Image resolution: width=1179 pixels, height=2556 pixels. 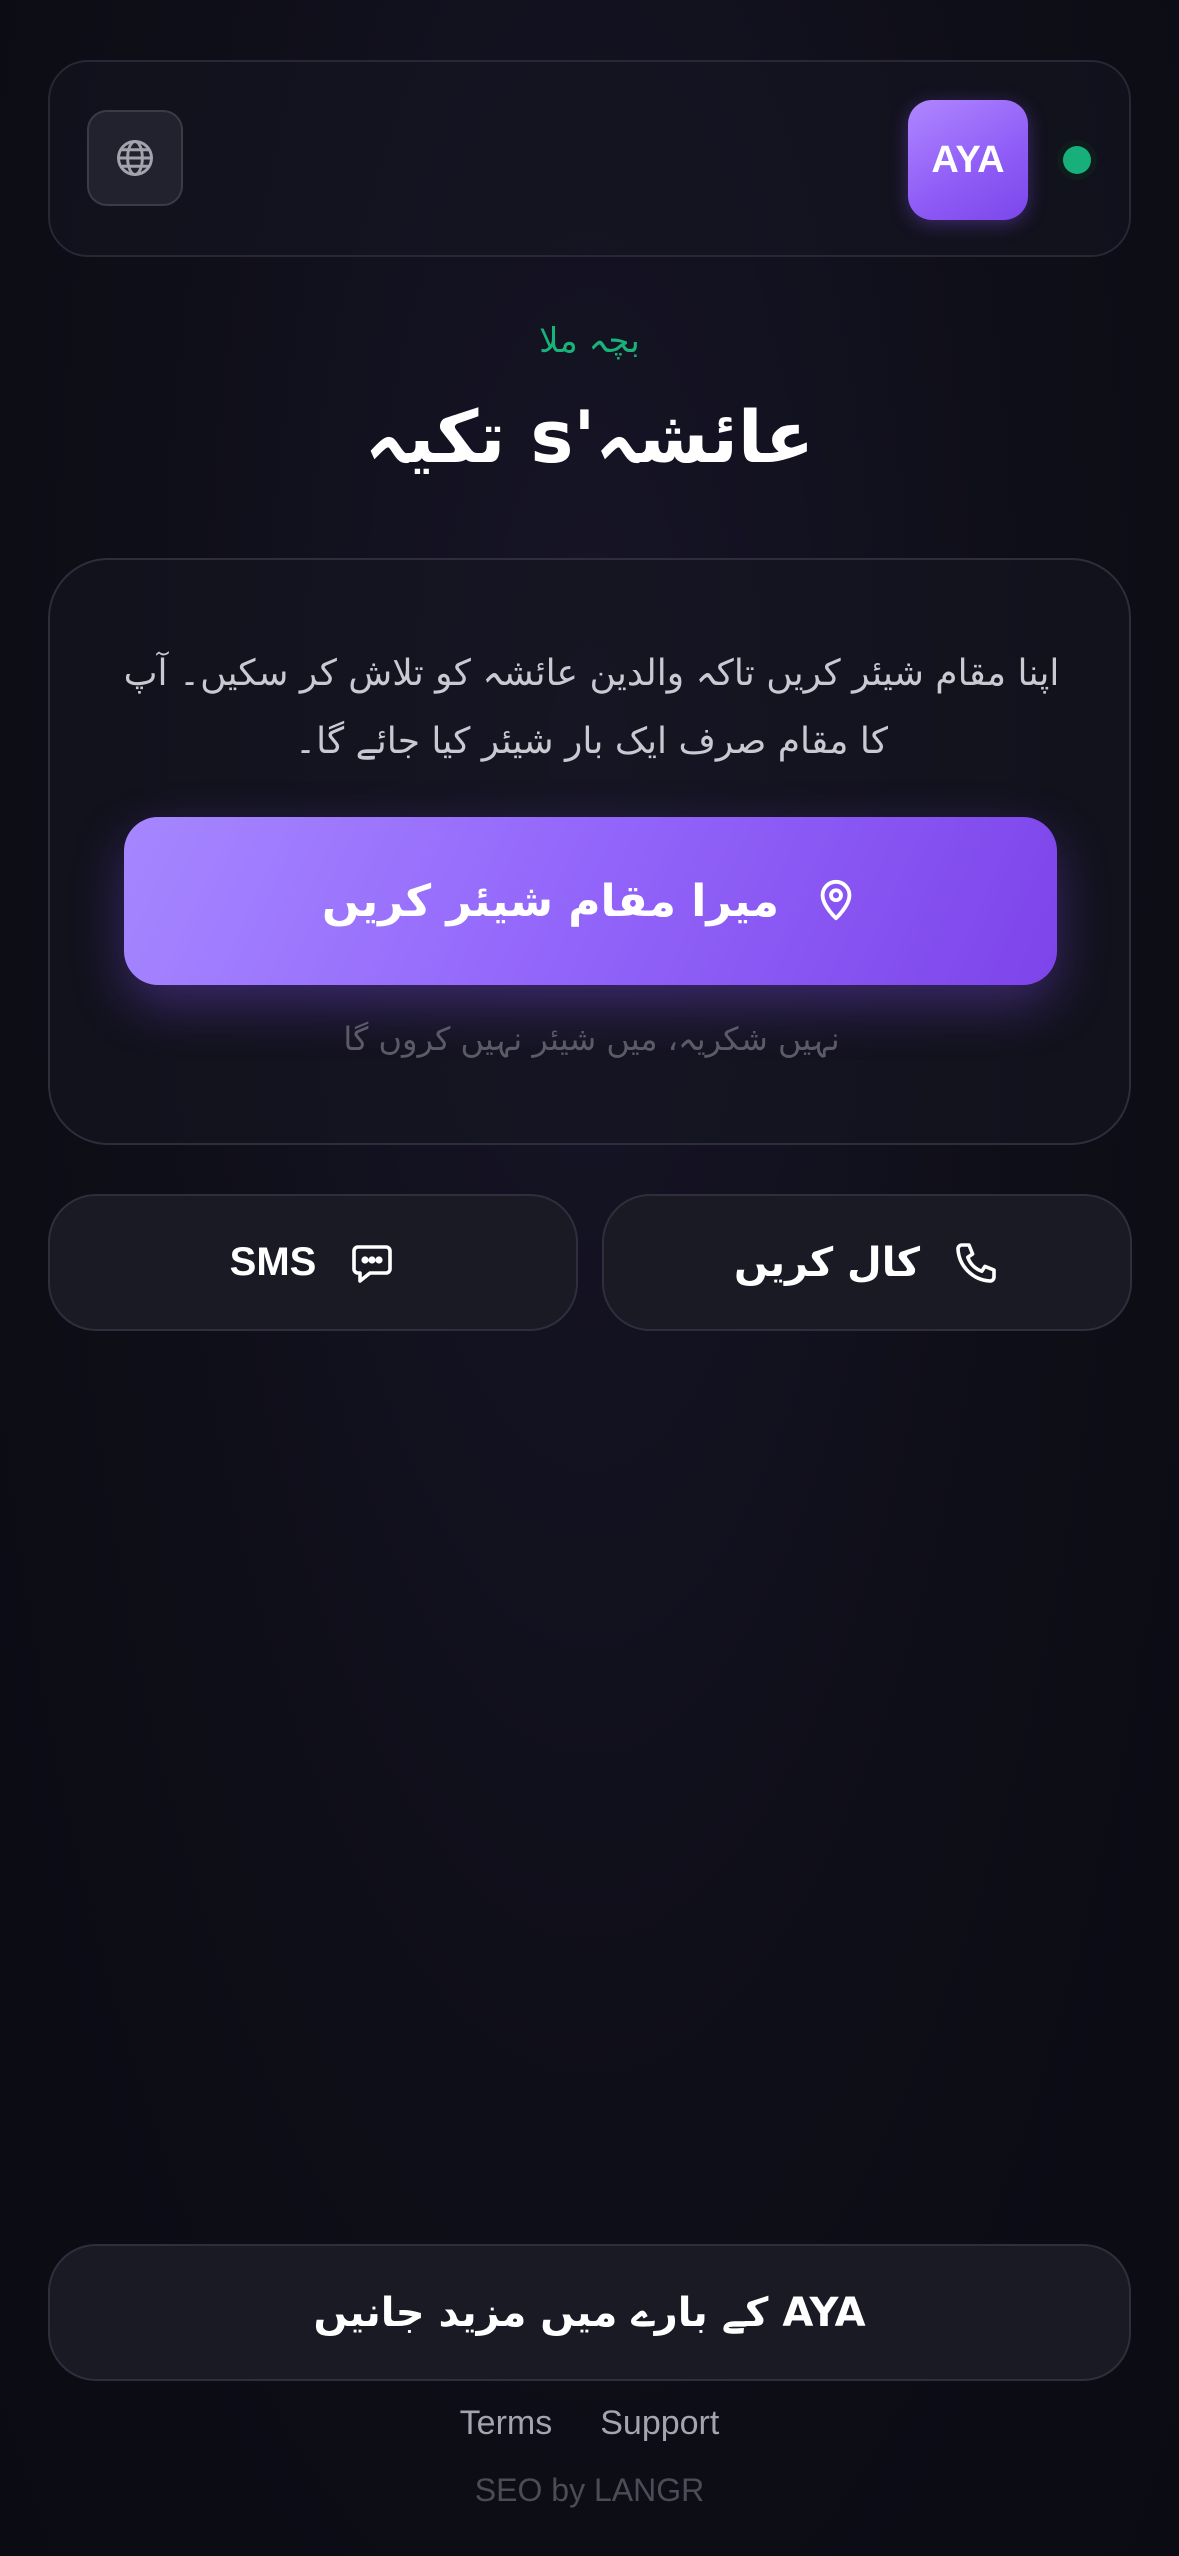 What do you see at coordinates (976, 1262) in the screenshot?
I see `phone-icon` at bounding box center [976, 1262].